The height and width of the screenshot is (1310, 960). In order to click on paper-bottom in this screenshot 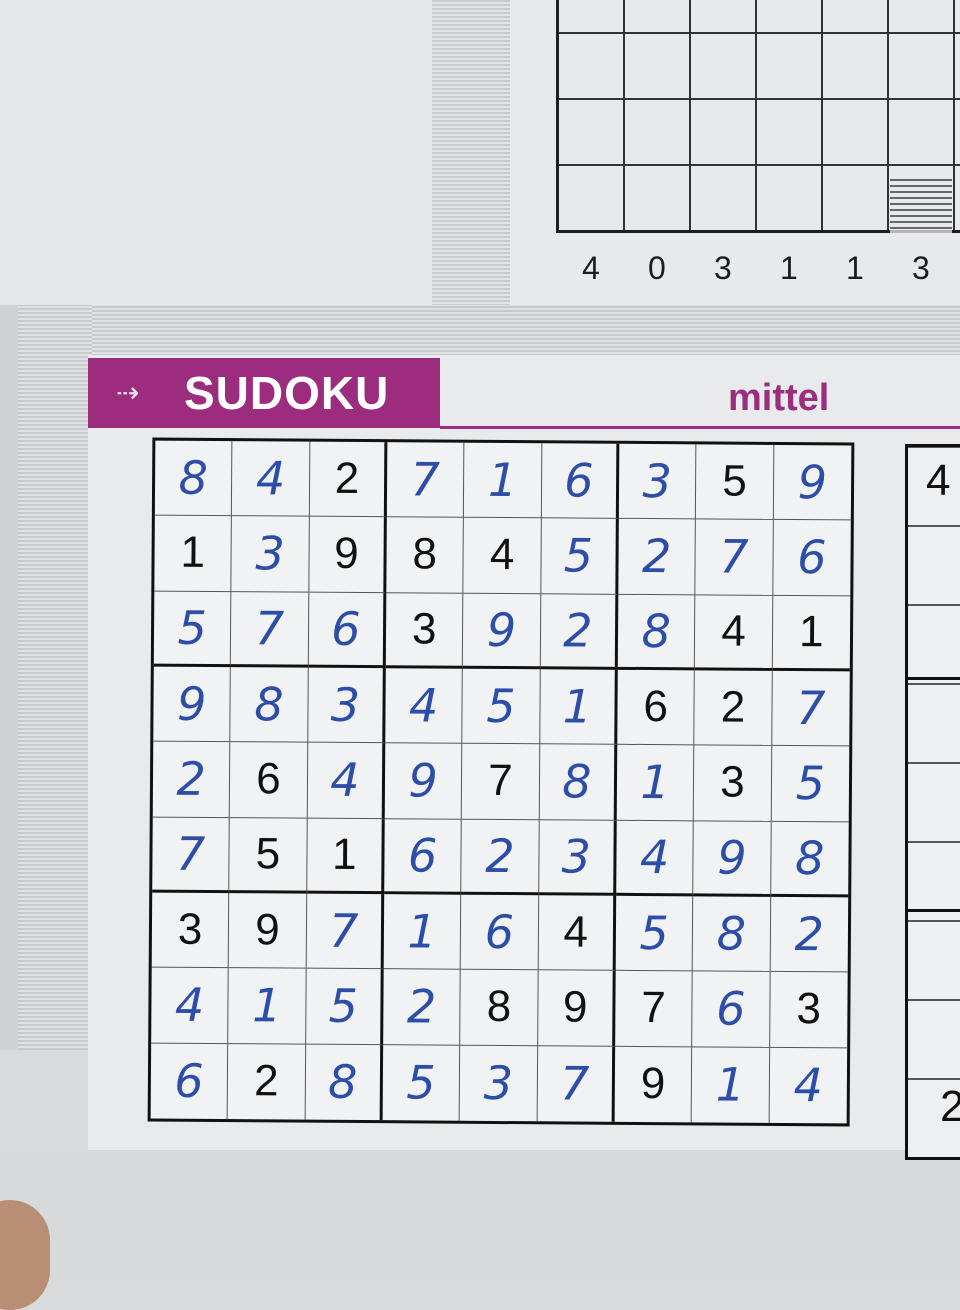, I will do `click(480, 1215)`.